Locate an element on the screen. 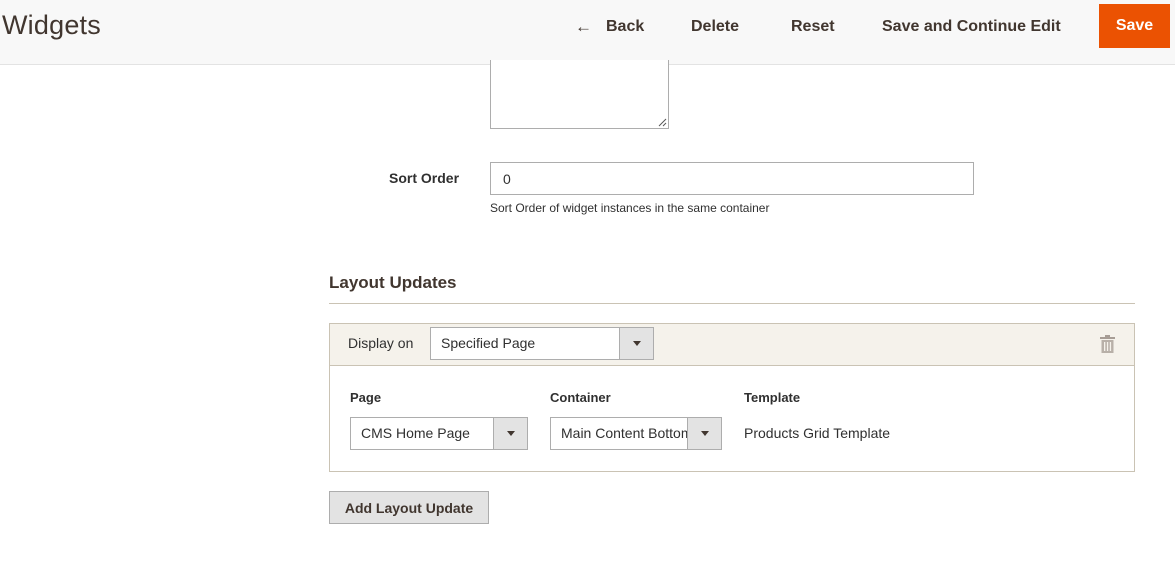  trash-icon is located at coordinates (1107, 344).